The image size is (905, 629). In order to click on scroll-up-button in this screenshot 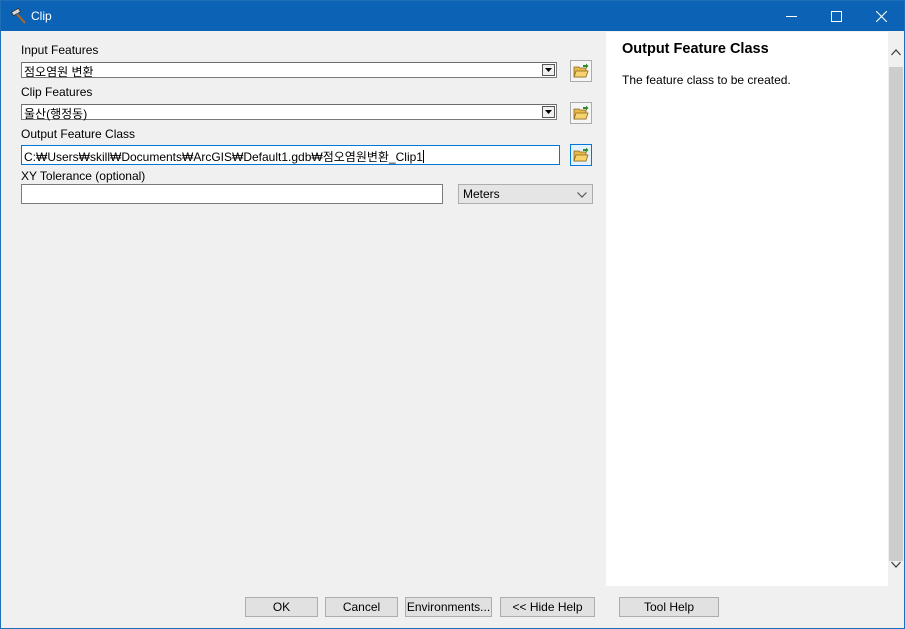, I will do `click(896, 52)`.